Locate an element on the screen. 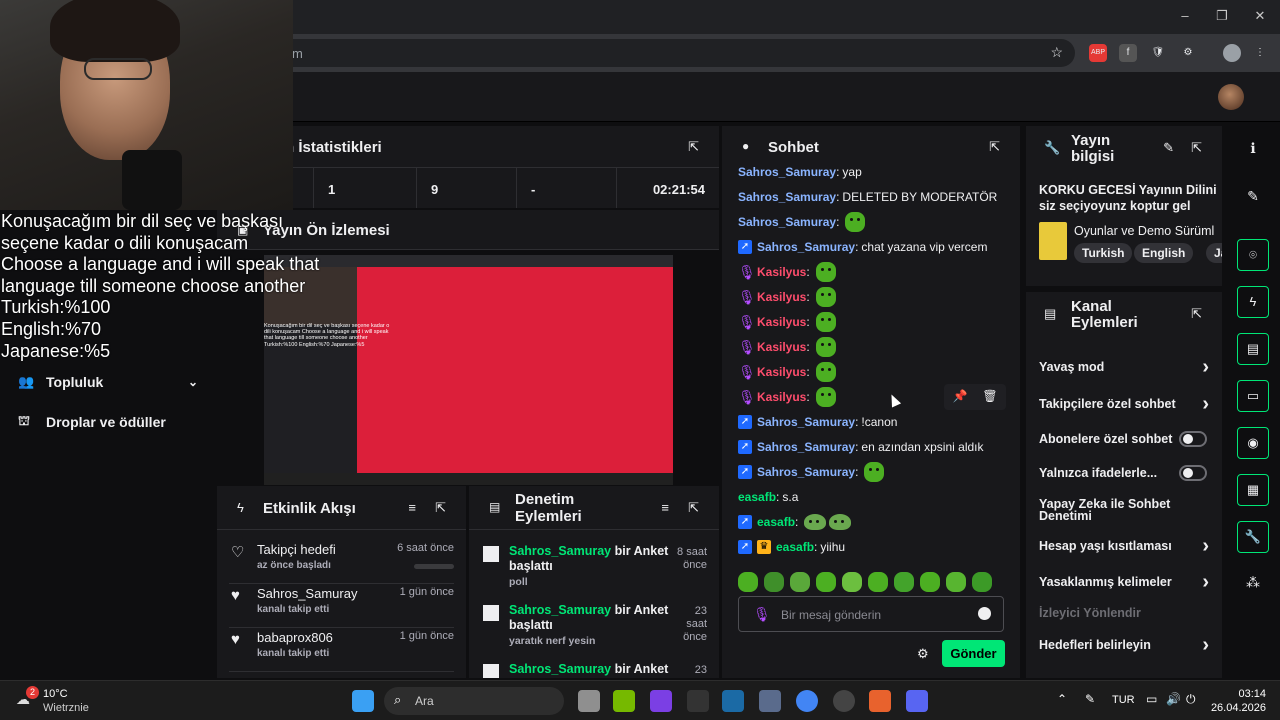  adblock-extension-icon: ABP is located at coordinates (1098, 53).